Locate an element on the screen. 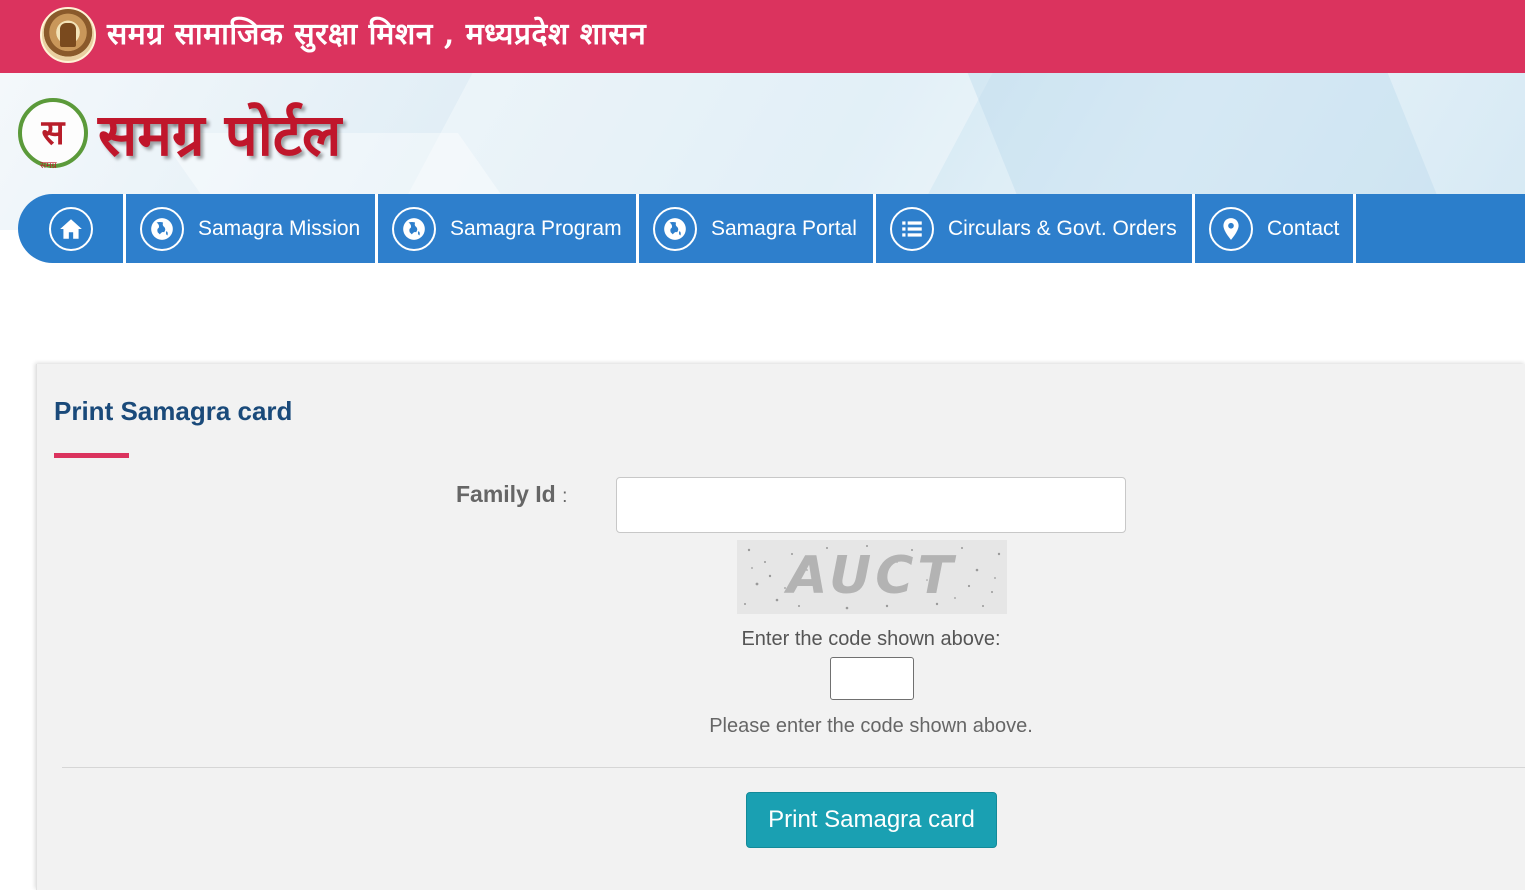  family-id-label: Family Id : is located at coordinates (511, 494).